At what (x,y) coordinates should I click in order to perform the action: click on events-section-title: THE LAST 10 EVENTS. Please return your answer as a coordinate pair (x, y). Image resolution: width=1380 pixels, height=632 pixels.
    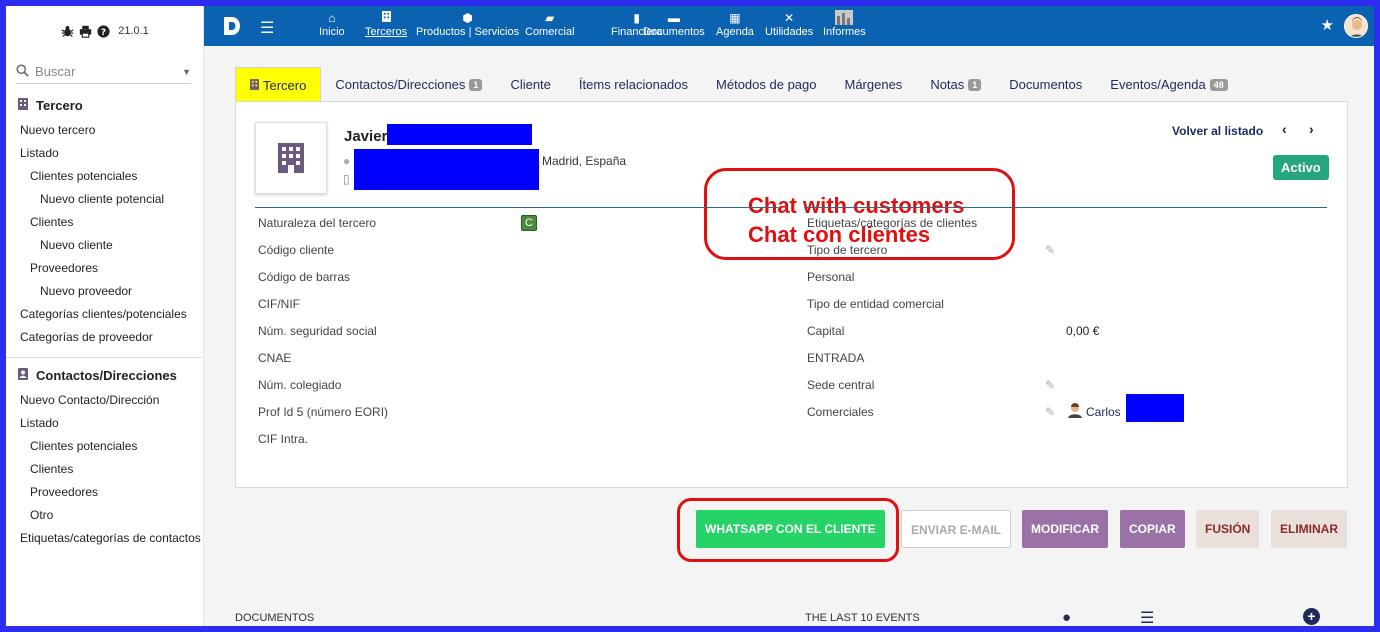
    Looking at the image, I should click on (862, 618).